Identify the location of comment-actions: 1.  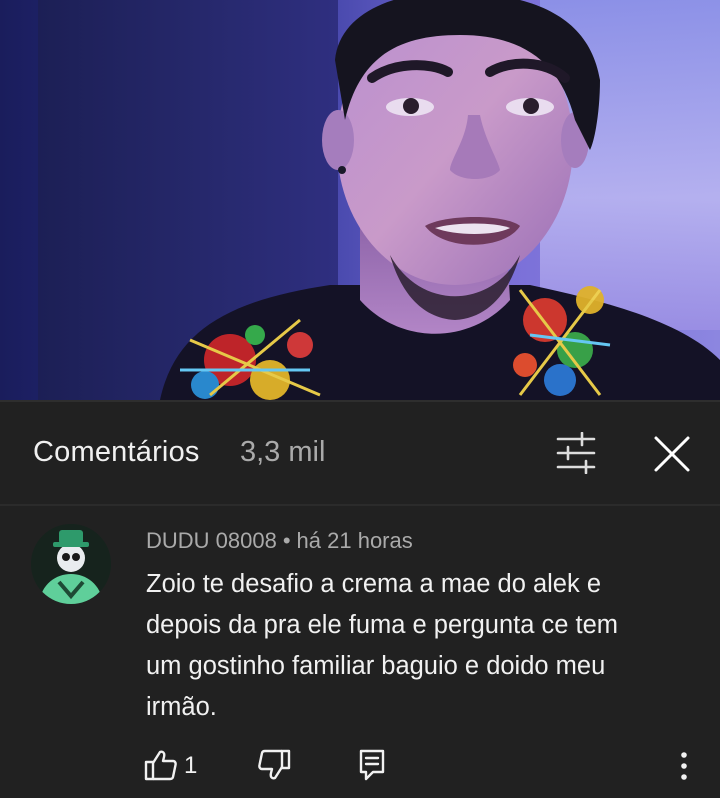
(360, 767).